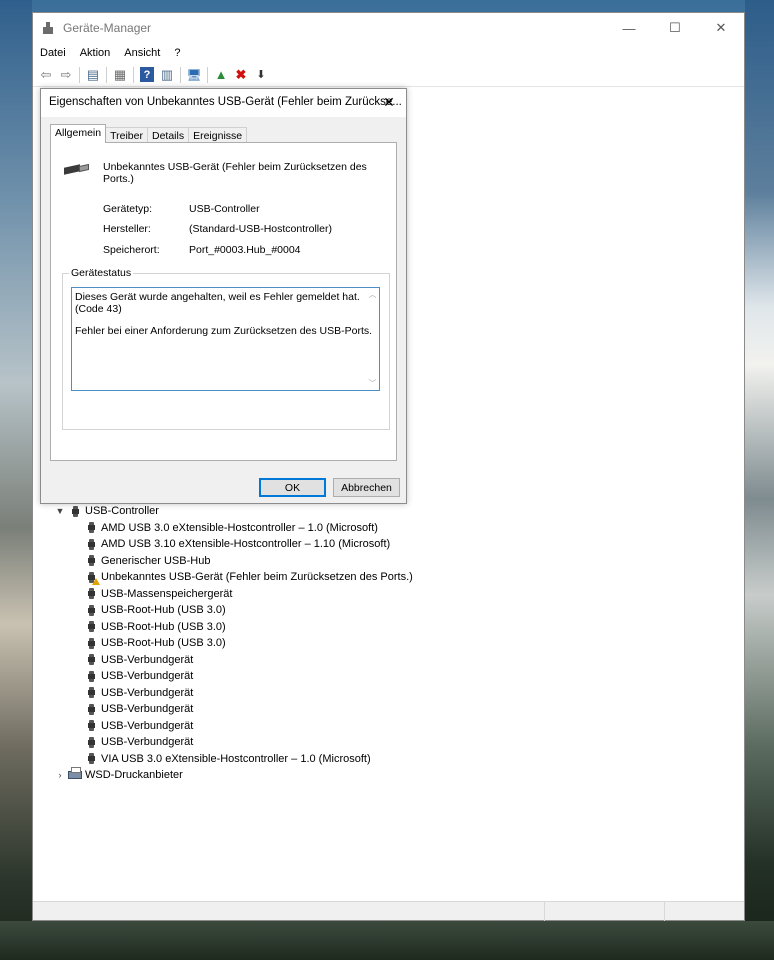 This screenshot has height=960, width=774. I want to click on scan-hardware-icon: 🖥, so click(194, 75).